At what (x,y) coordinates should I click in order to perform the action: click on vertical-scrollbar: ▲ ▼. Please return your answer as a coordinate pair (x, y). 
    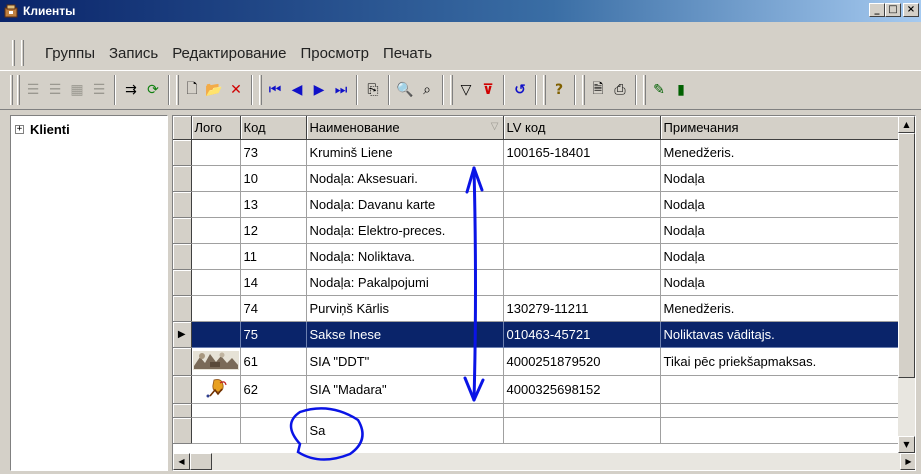
    Looking at the image, I should click on (906, 284).